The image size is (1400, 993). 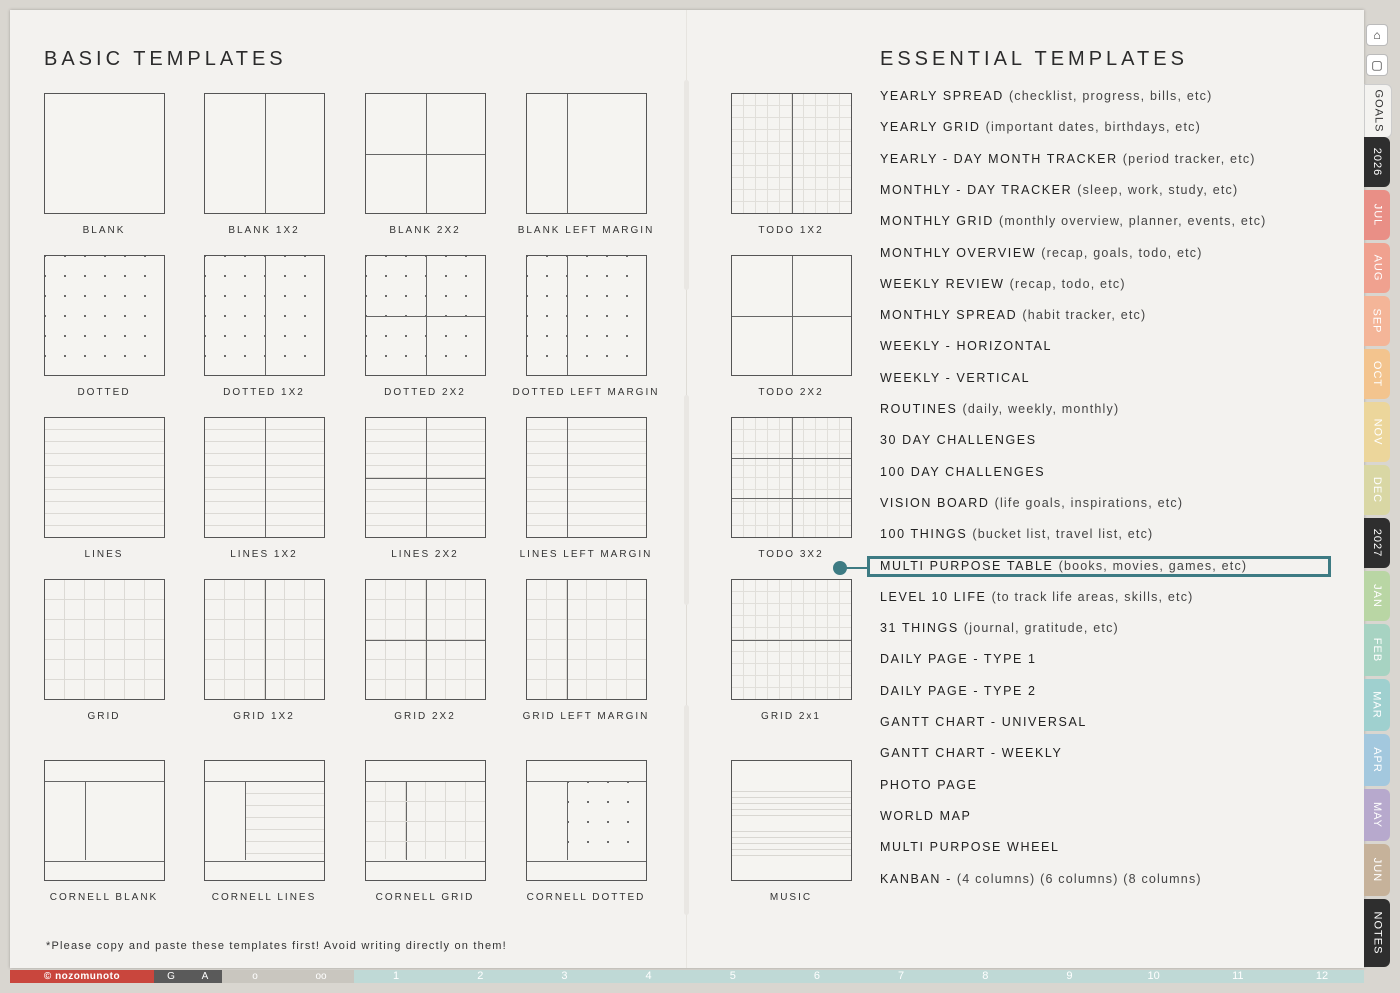 I want to click on side-tab-mar: MAR, so click(x=1377, y=705).